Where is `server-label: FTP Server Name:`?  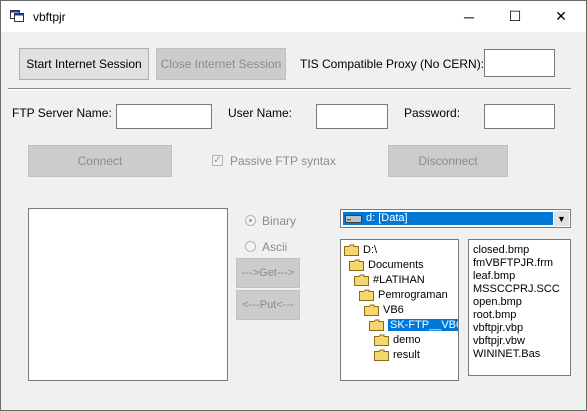 server-label: FTP Server Name: is located at coordinates (62, 113).